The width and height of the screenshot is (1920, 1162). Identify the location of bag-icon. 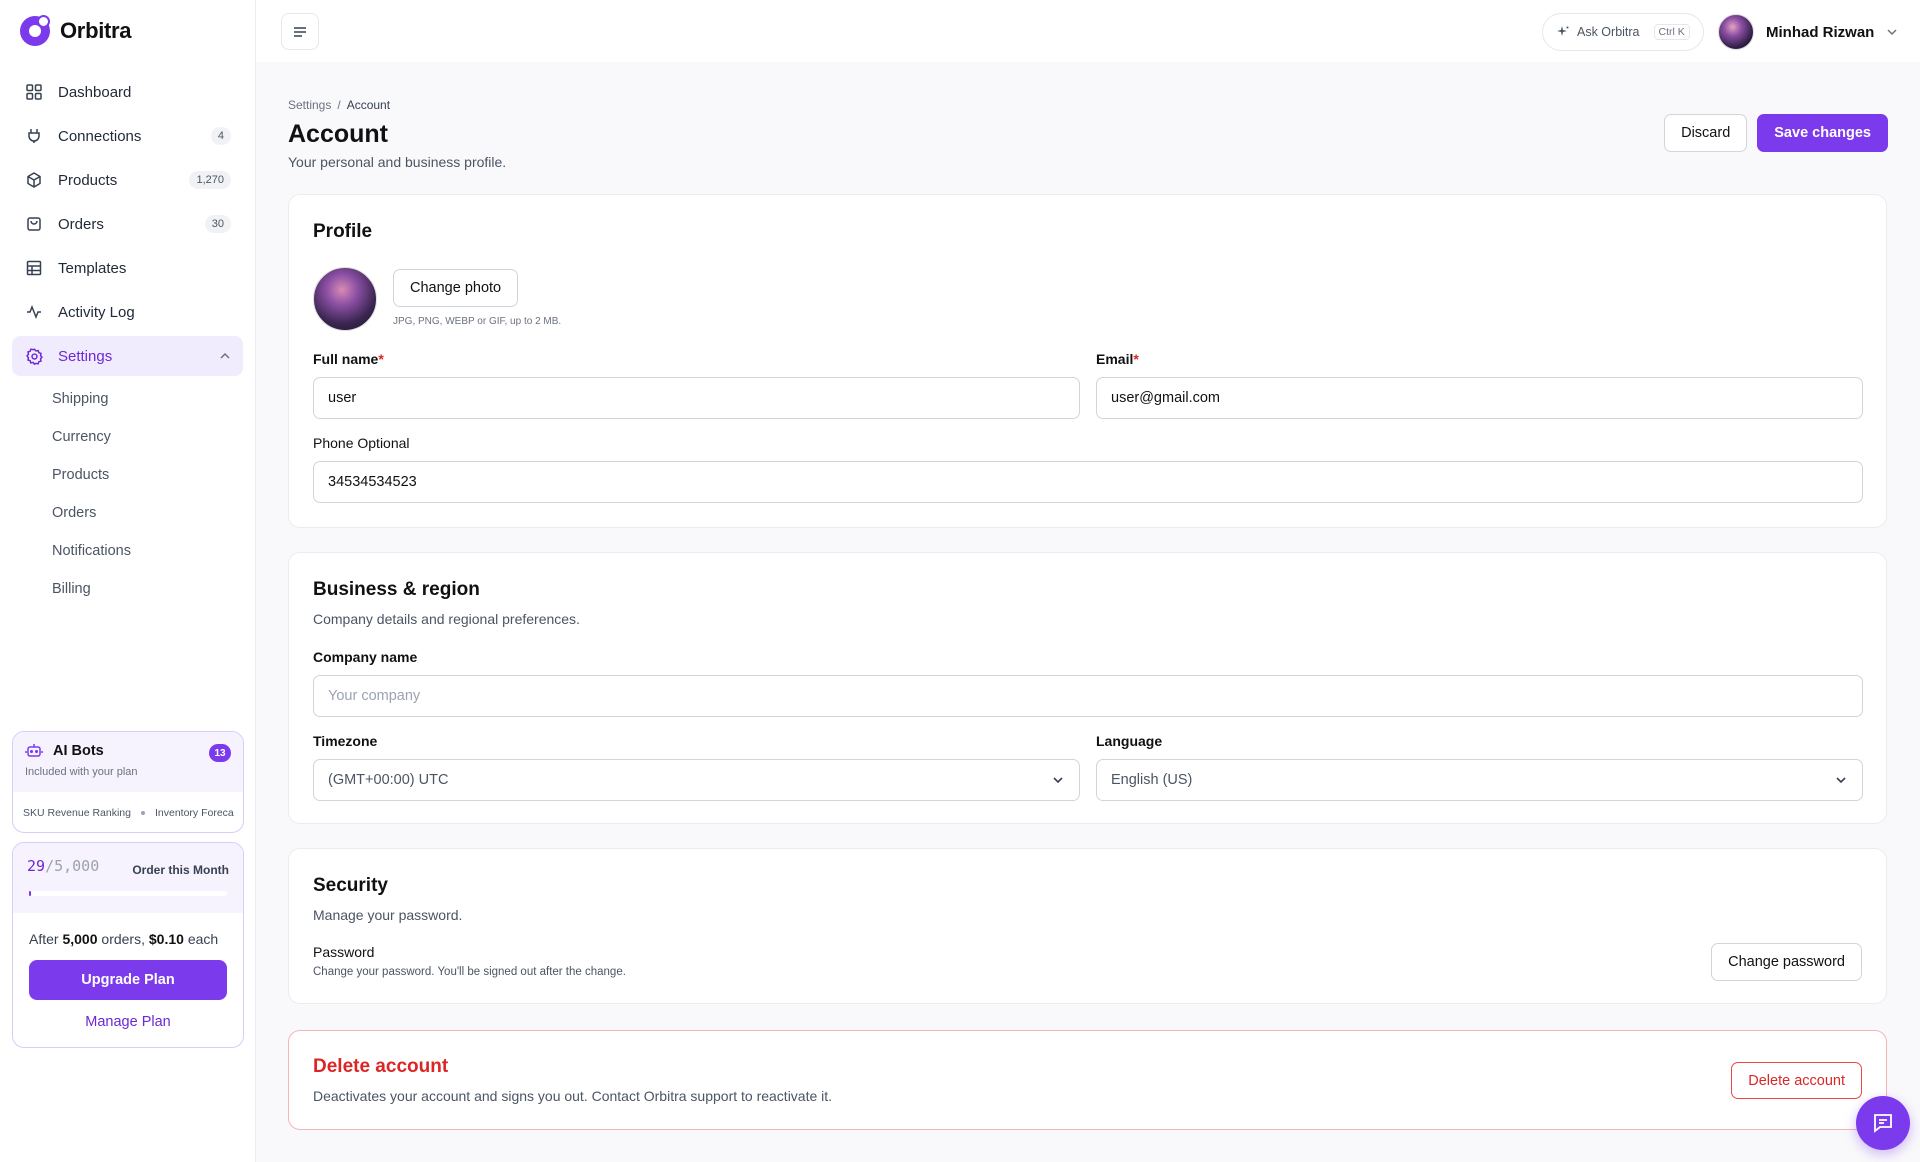
(34, 224).